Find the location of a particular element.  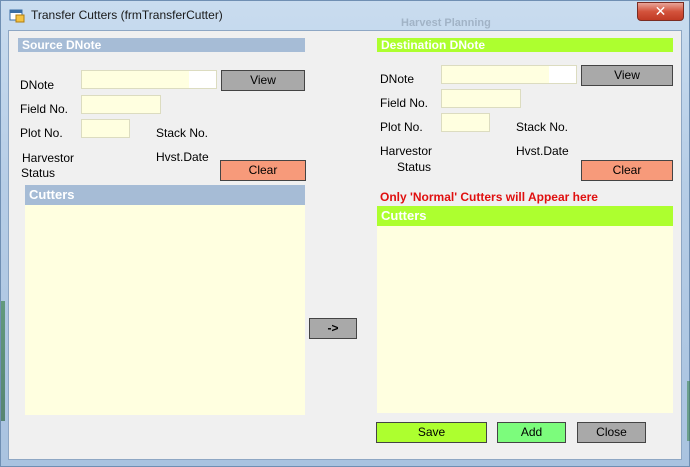

source-field-input is located at coordinates (121, 104).